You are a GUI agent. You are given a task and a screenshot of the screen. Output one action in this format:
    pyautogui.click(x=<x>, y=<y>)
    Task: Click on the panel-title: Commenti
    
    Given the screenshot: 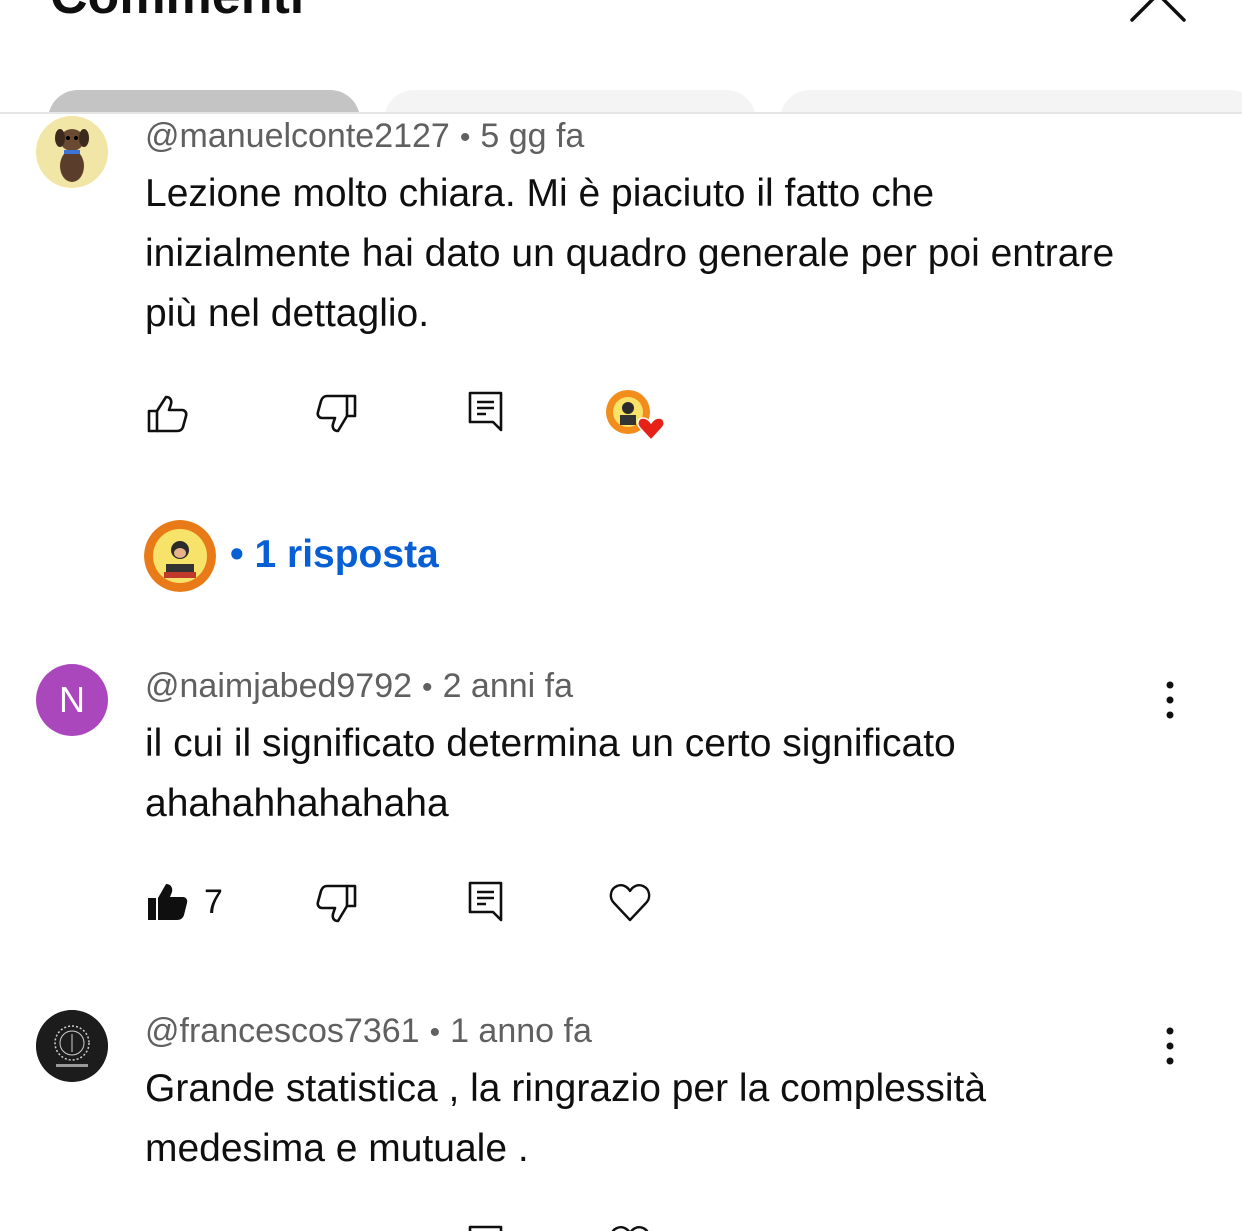 What is the action you would take?
    pyautogui.click(x=177, y=11)
    